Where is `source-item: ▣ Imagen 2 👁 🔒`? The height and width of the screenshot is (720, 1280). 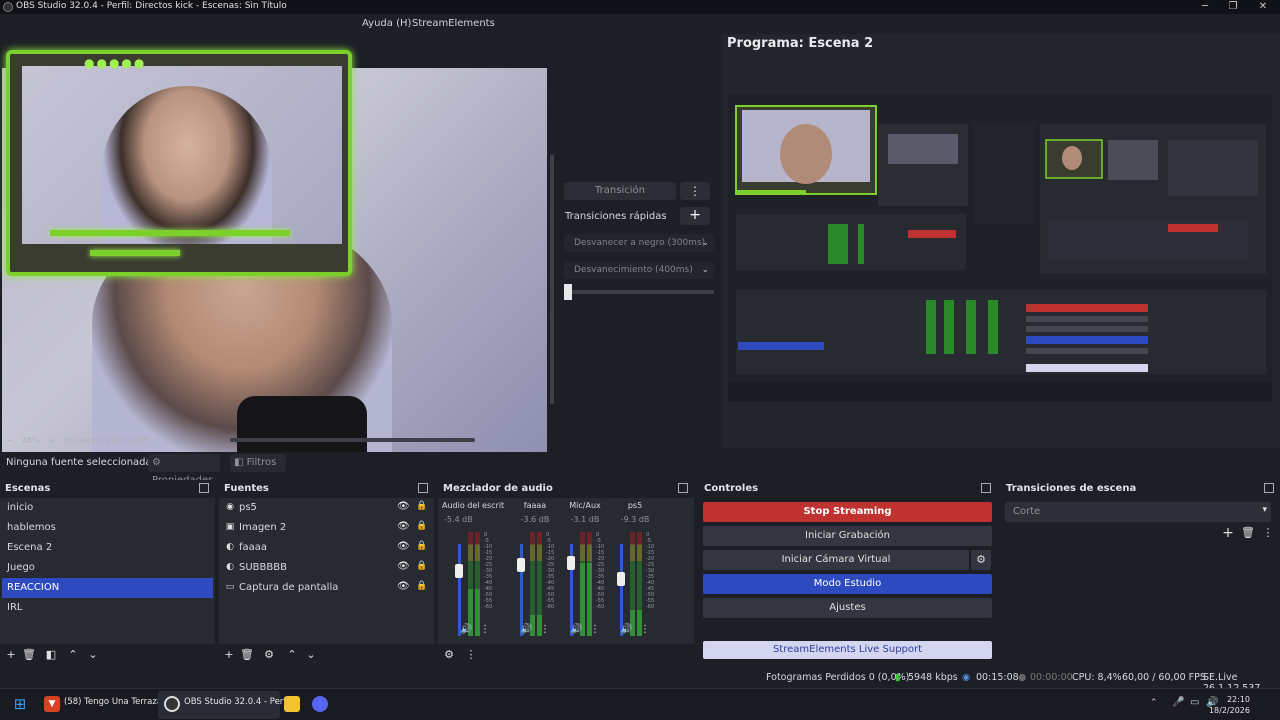 source-item: ▣ Imagen 2 👁 🔒 is located at coordinates (325, 528).